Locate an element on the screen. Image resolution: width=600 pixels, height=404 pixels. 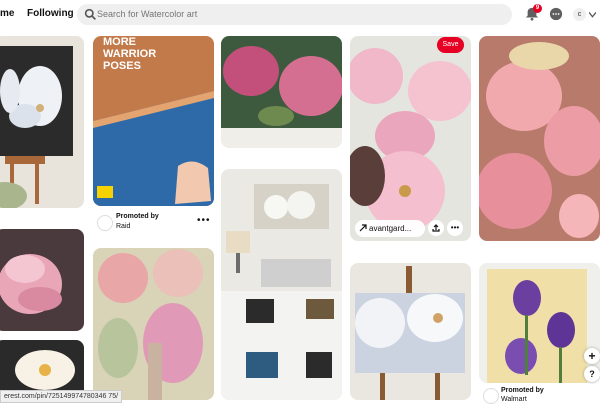
pin-pink-peony is located at coordinates (42, 280).